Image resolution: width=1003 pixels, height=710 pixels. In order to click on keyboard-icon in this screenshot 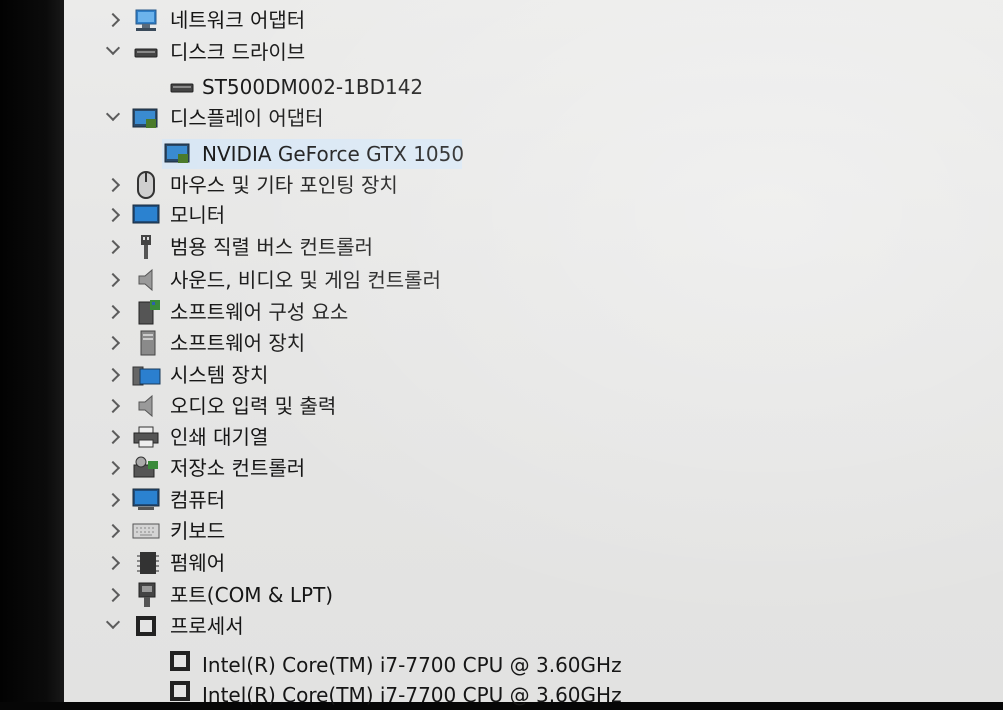, I will do `click(147, 533)`.